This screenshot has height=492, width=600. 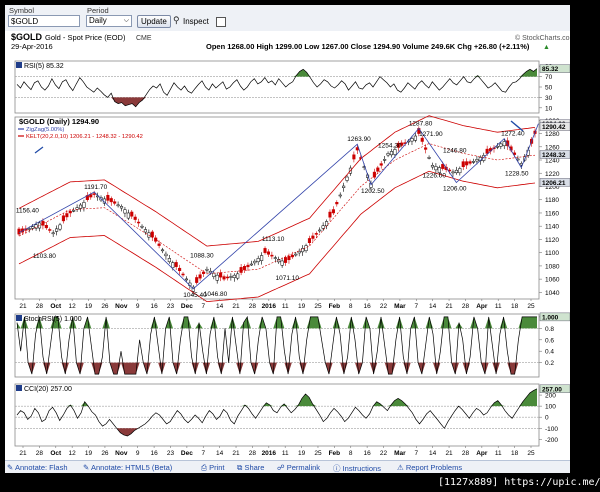 I want to click on x-tick-label: Oct, so click(x=56, y=453).